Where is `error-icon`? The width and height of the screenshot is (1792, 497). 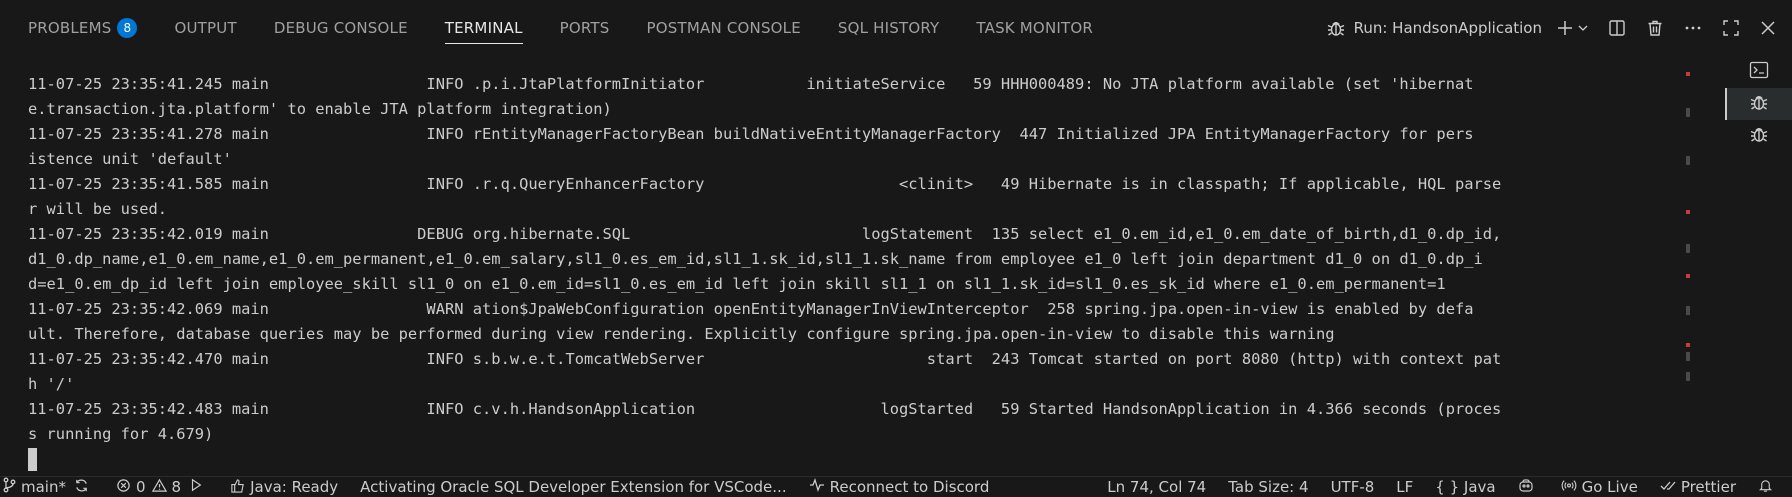 error-icon is located at coordinates (126, 487).